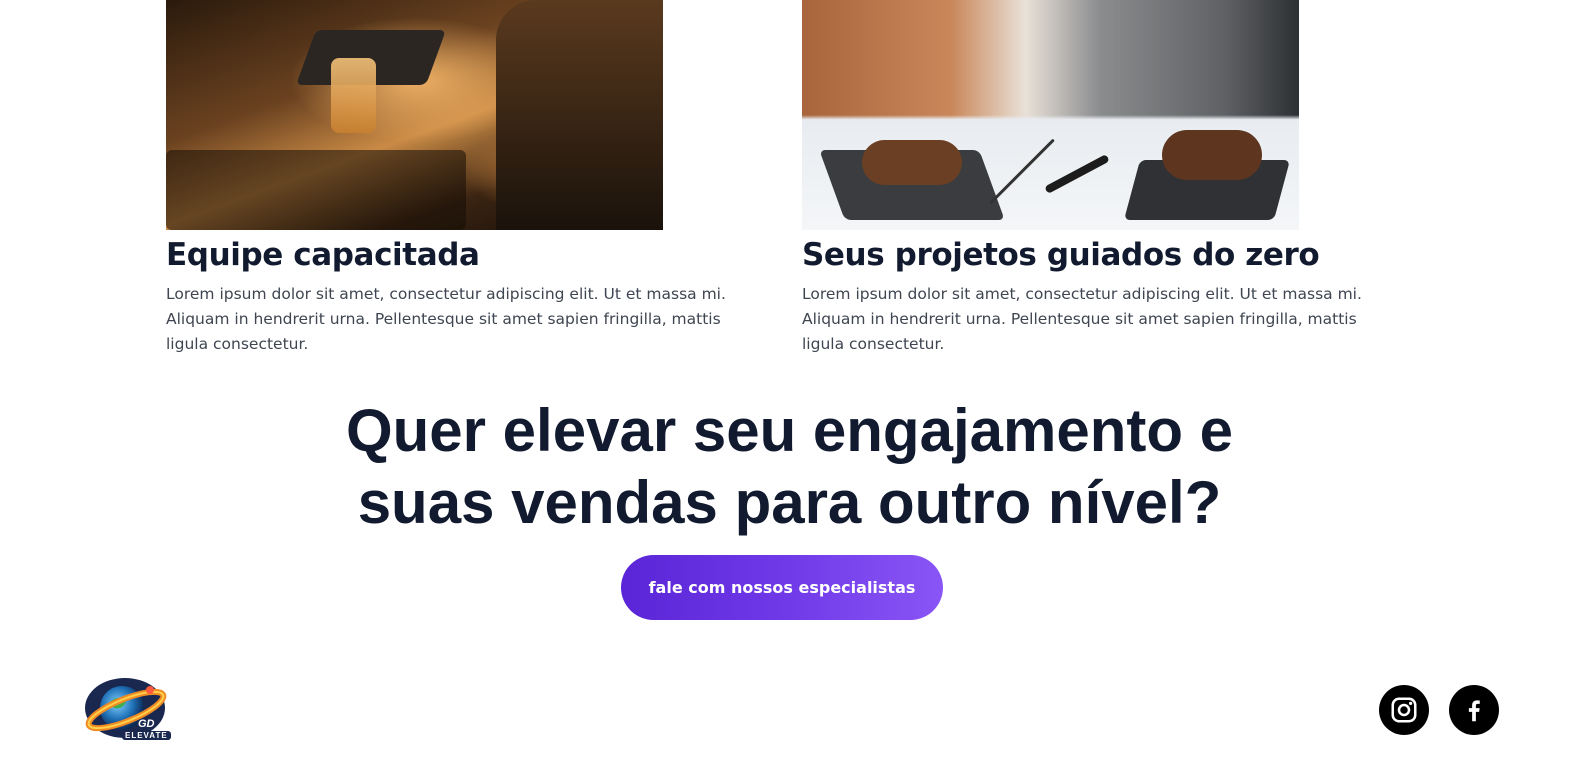  Describe the element at coordinates (146, 735) in the screenshot. I see `logo-wordmark: ELEVATE` at that location.